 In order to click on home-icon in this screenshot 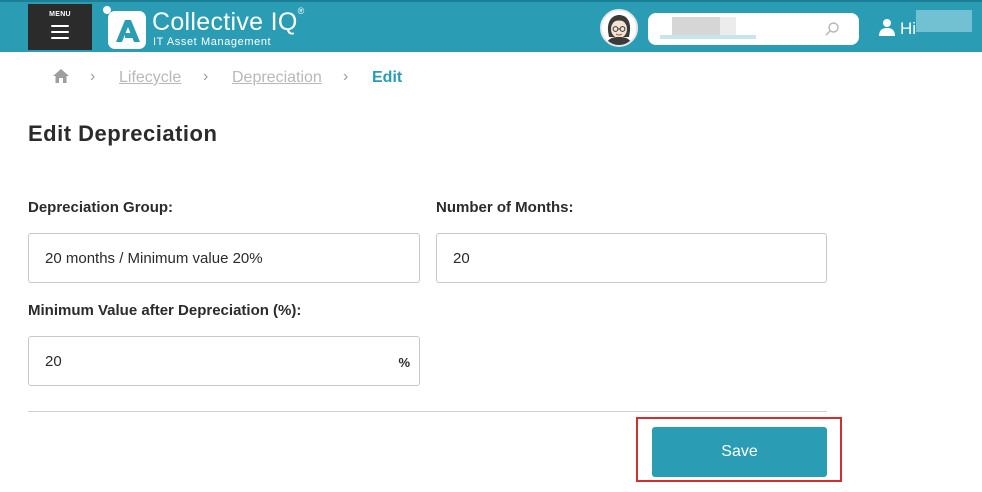, I will do `click(61, 76)`.